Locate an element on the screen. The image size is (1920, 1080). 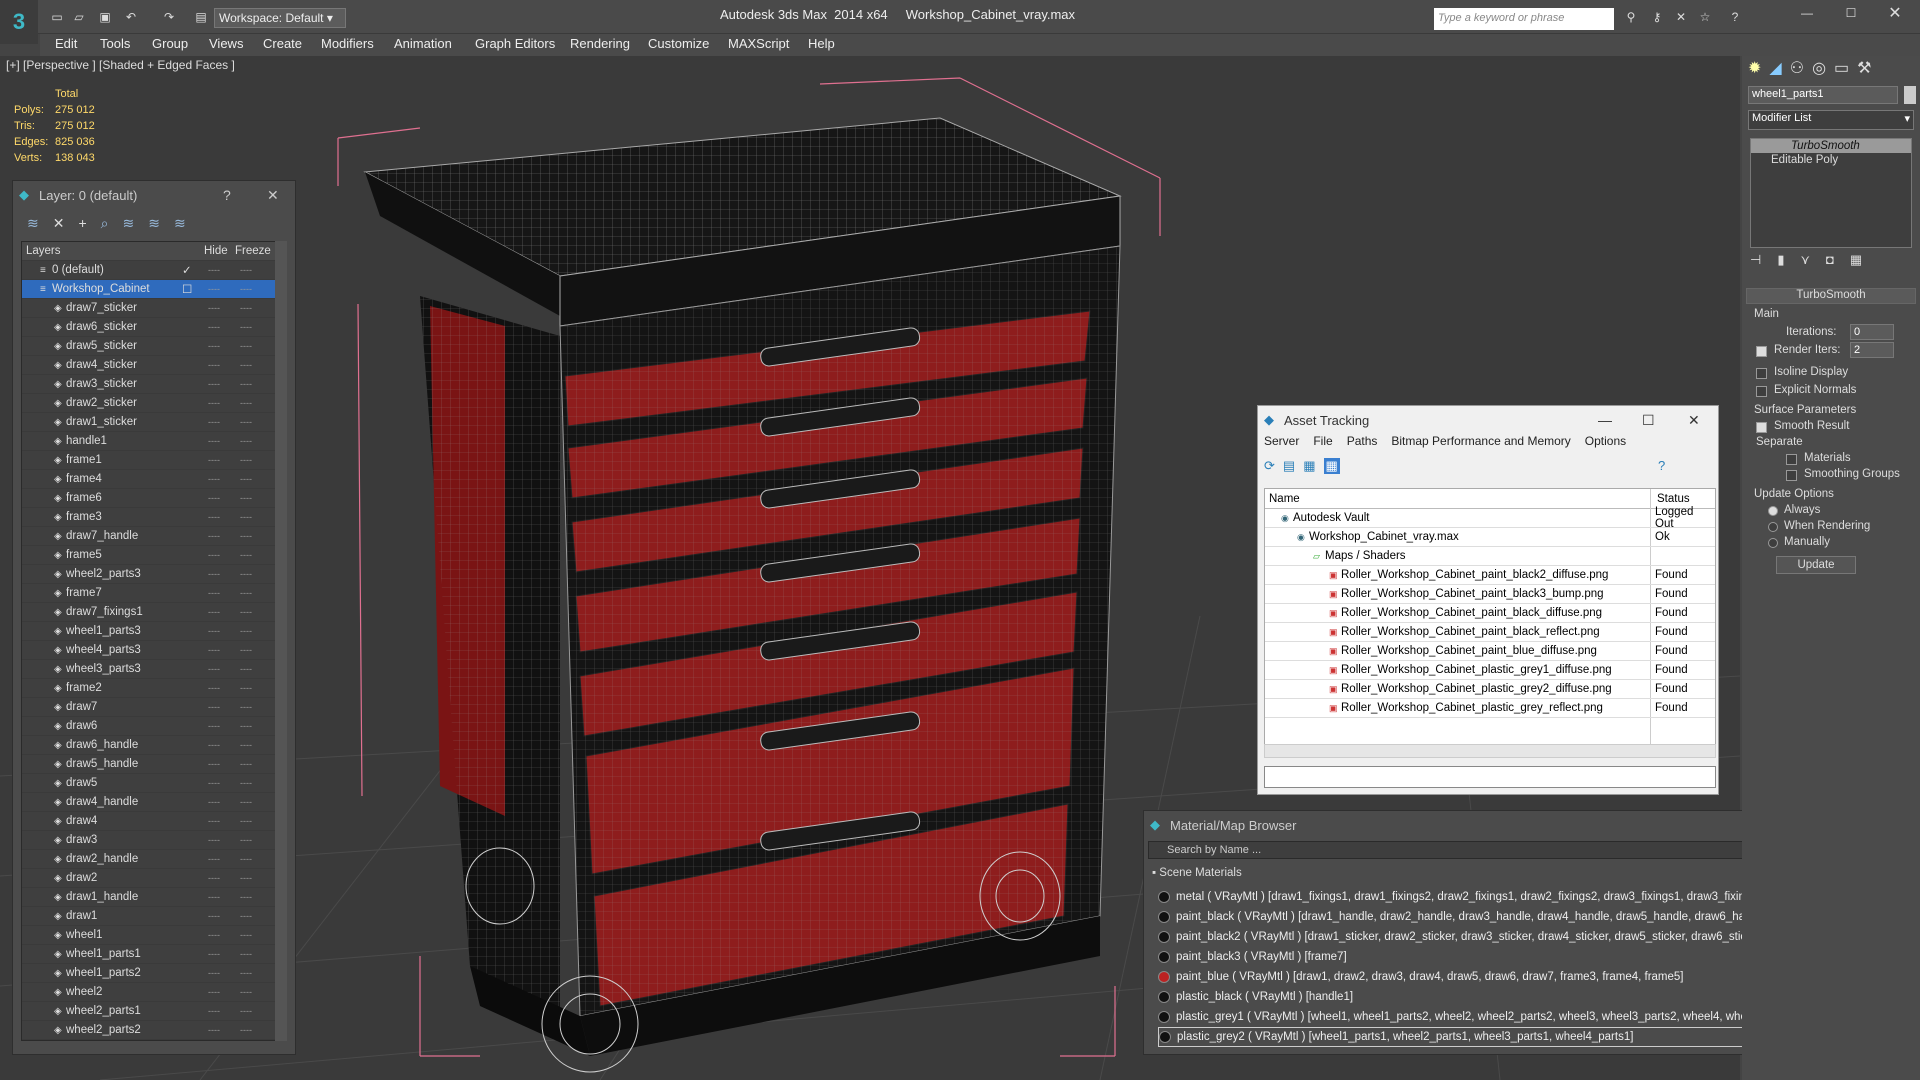
layer-row: ◈ handle1 ---- ---- is located at coordinates (153, 441).